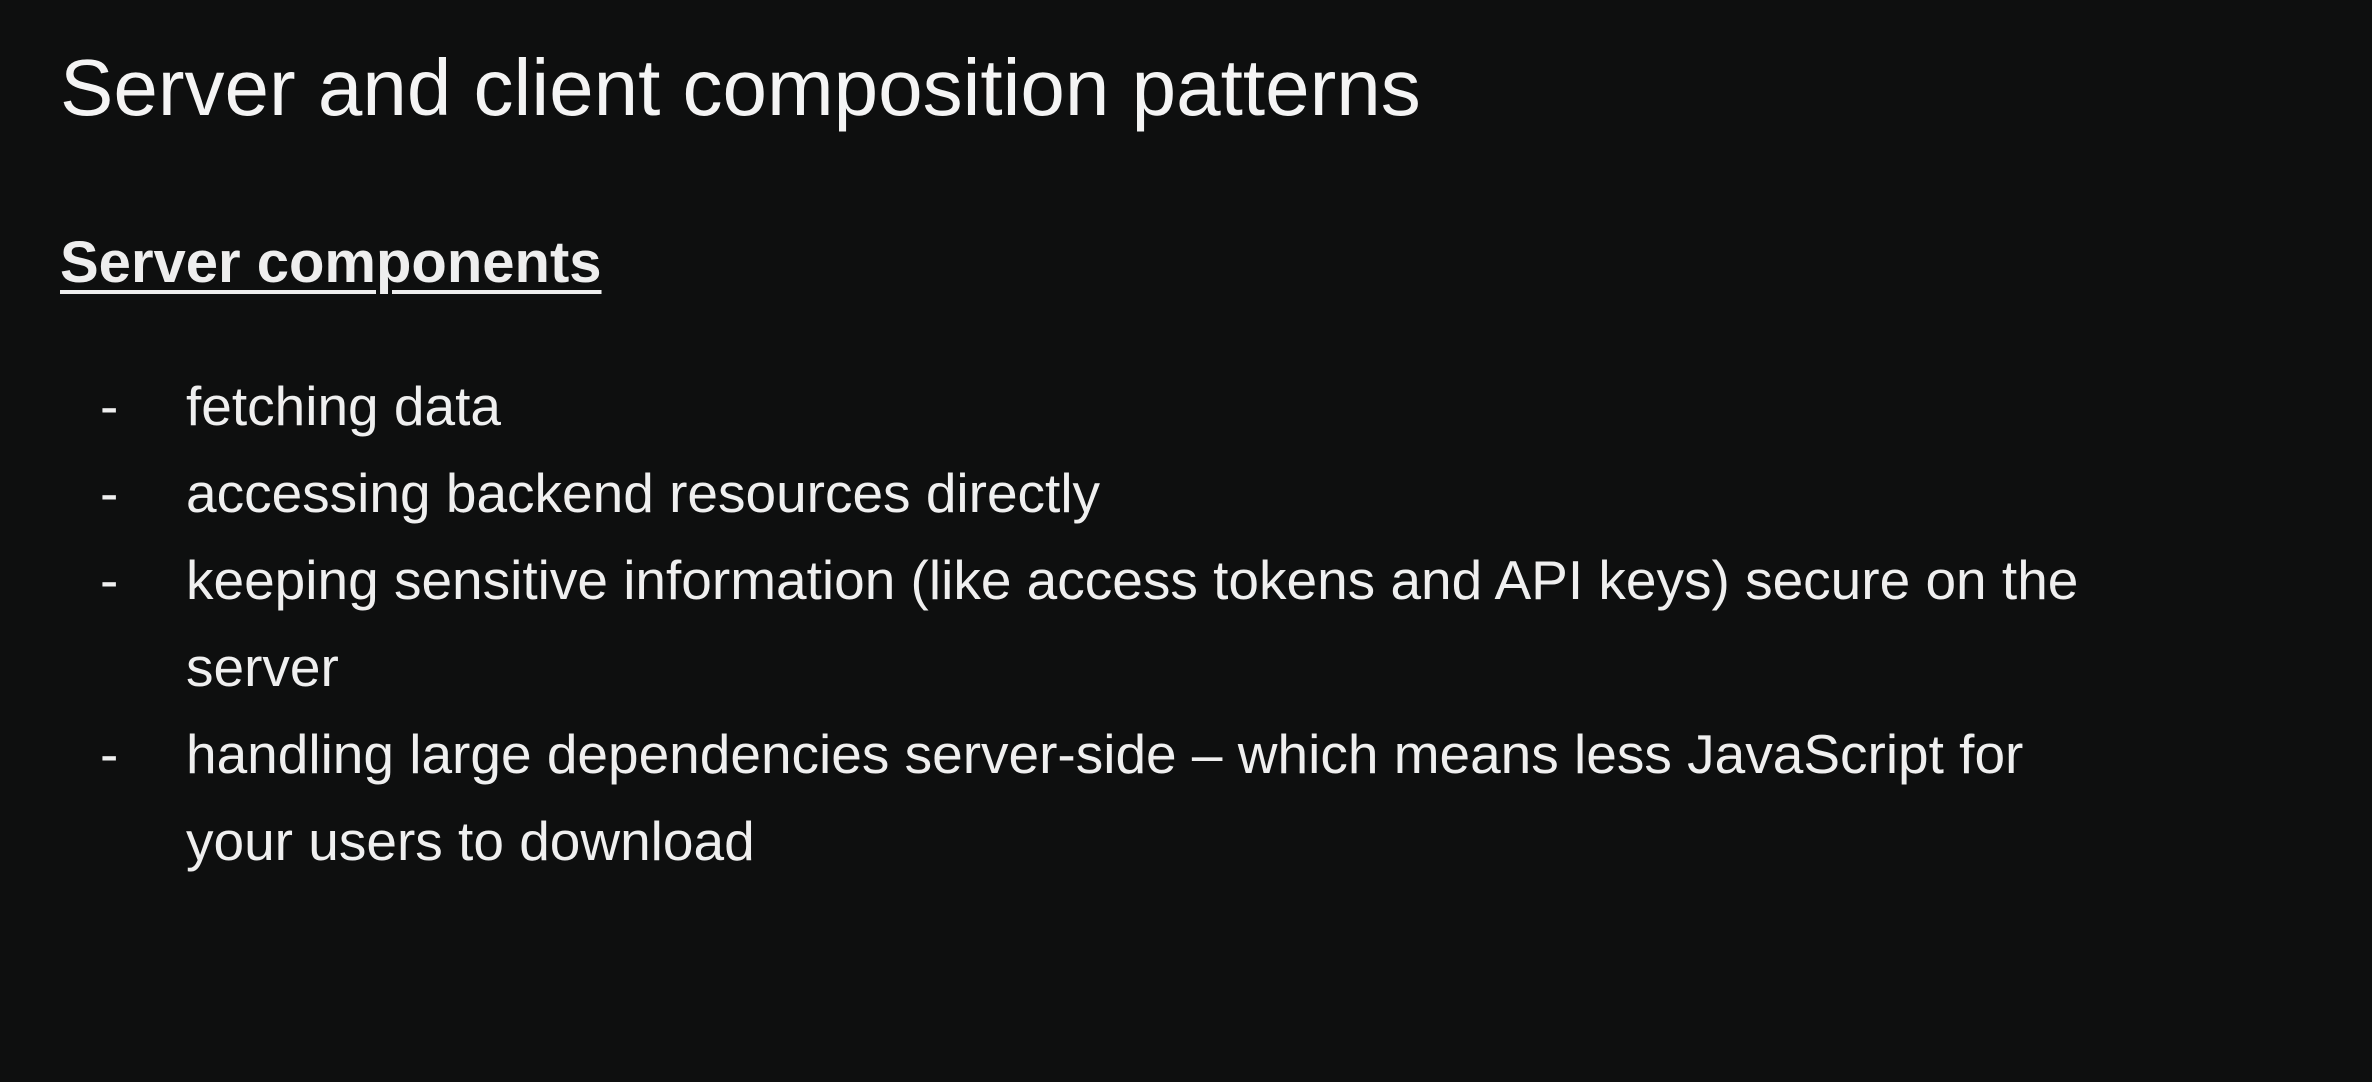  I want to click on bullet-item: - accessing backend resources directly, so click(1186, 493).